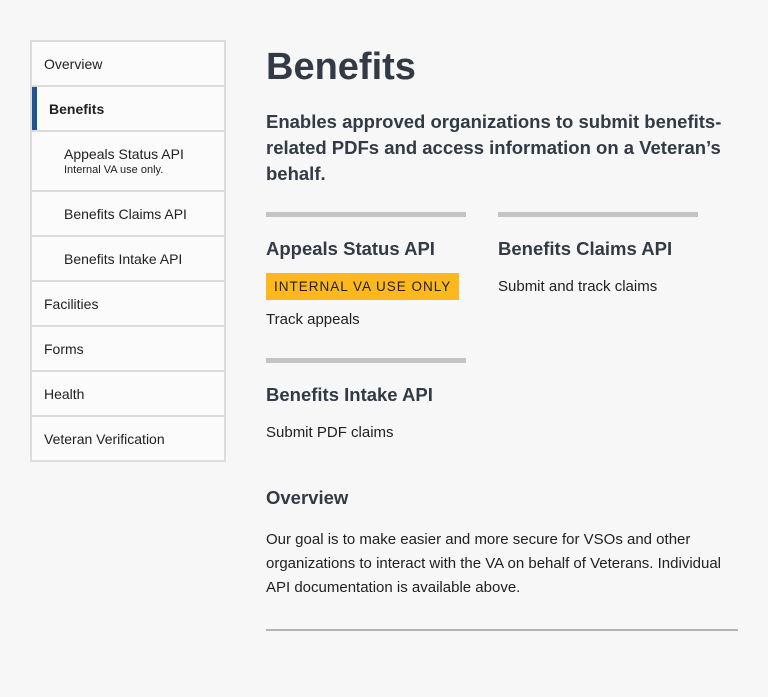 This screenshot has width=768, height=697. I want to click on card-benefits-intake-api: Benefits Intake API Submit PDF claims, so click(366, 400).